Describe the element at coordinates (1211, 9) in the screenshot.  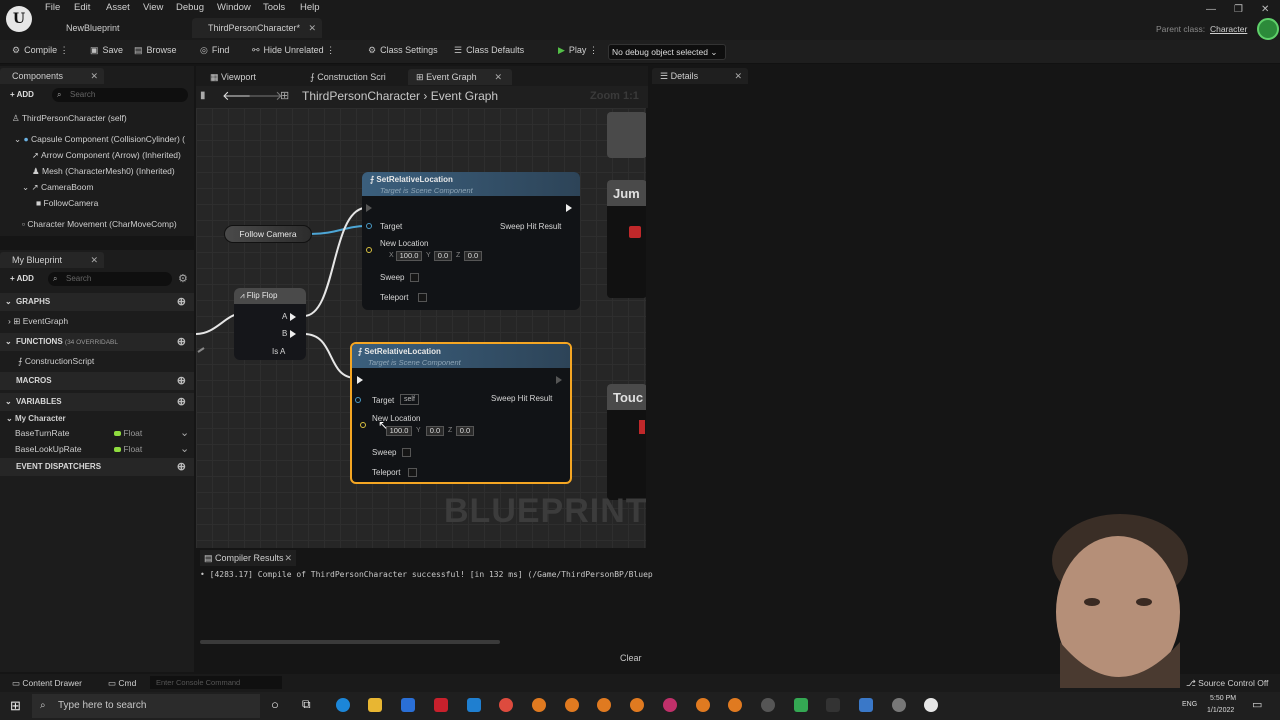
I see `minimize-icon: —` at that location.